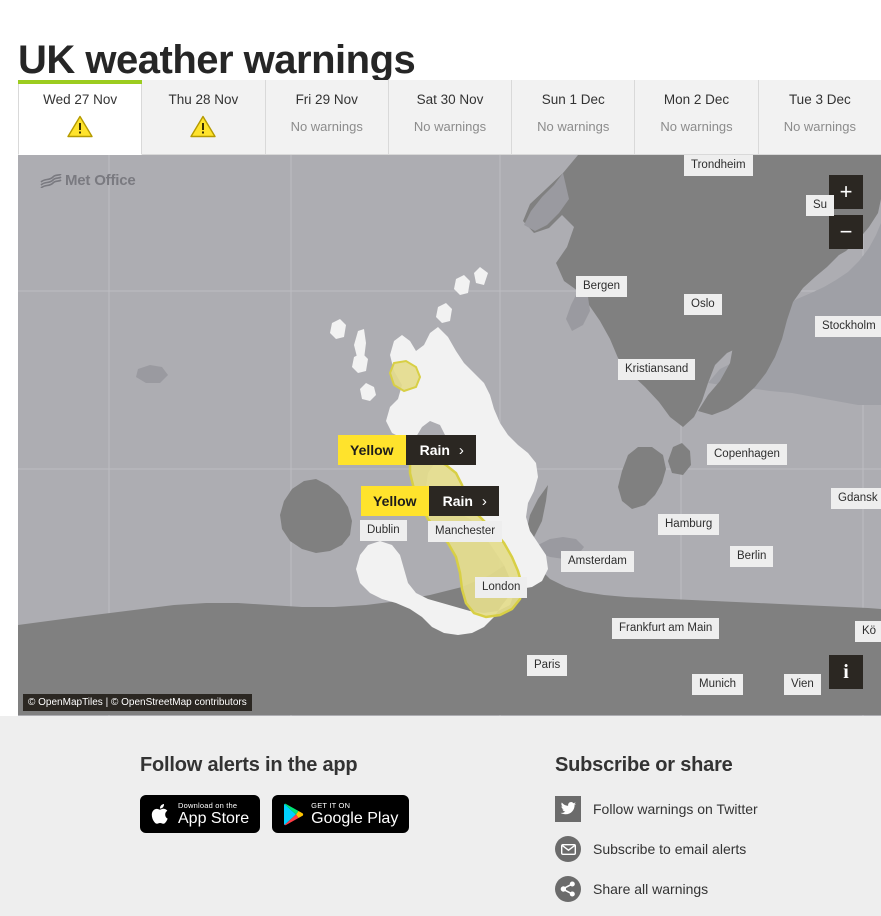 This screenshot has height=916, width=881. I want to click on twitter-link: Follow warnings on Twitter, so click(715, 809).